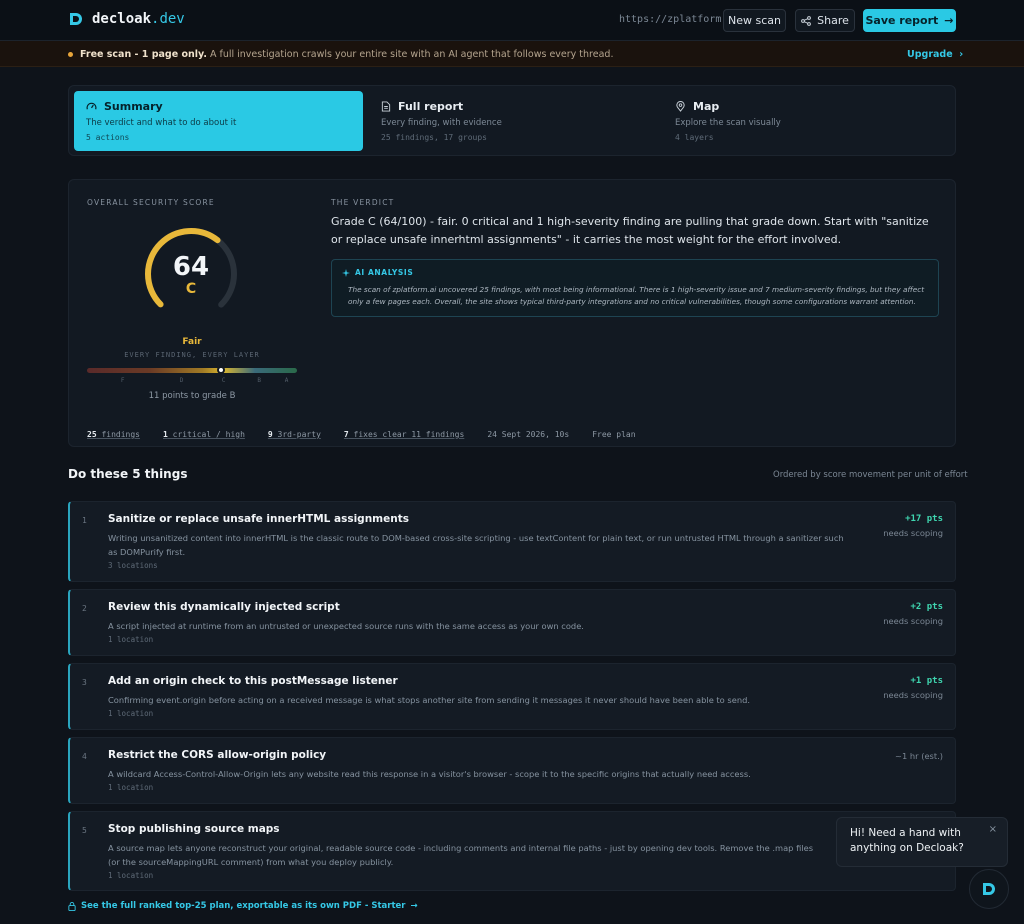  I want to click on action-points: +17 pts, so click(924, 519).